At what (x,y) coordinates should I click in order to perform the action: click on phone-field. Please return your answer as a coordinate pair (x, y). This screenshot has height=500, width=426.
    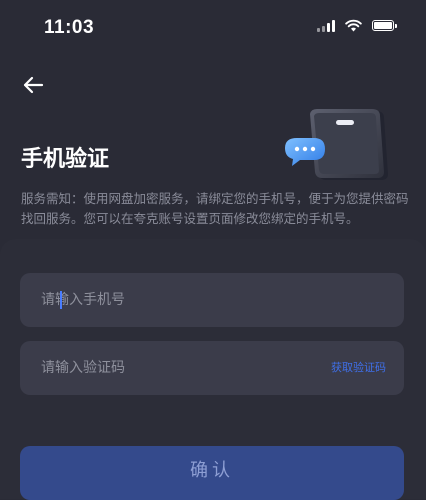
    Looking at the image, I should click on (212, 300).